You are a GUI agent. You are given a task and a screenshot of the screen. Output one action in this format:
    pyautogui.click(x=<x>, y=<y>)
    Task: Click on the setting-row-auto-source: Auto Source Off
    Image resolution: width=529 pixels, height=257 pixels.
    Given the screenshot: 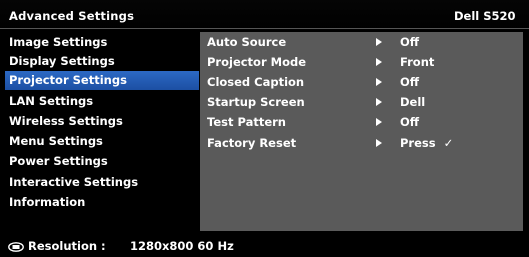 What is the action you would take?
    pyautogui.click(x=361, y=42)
    